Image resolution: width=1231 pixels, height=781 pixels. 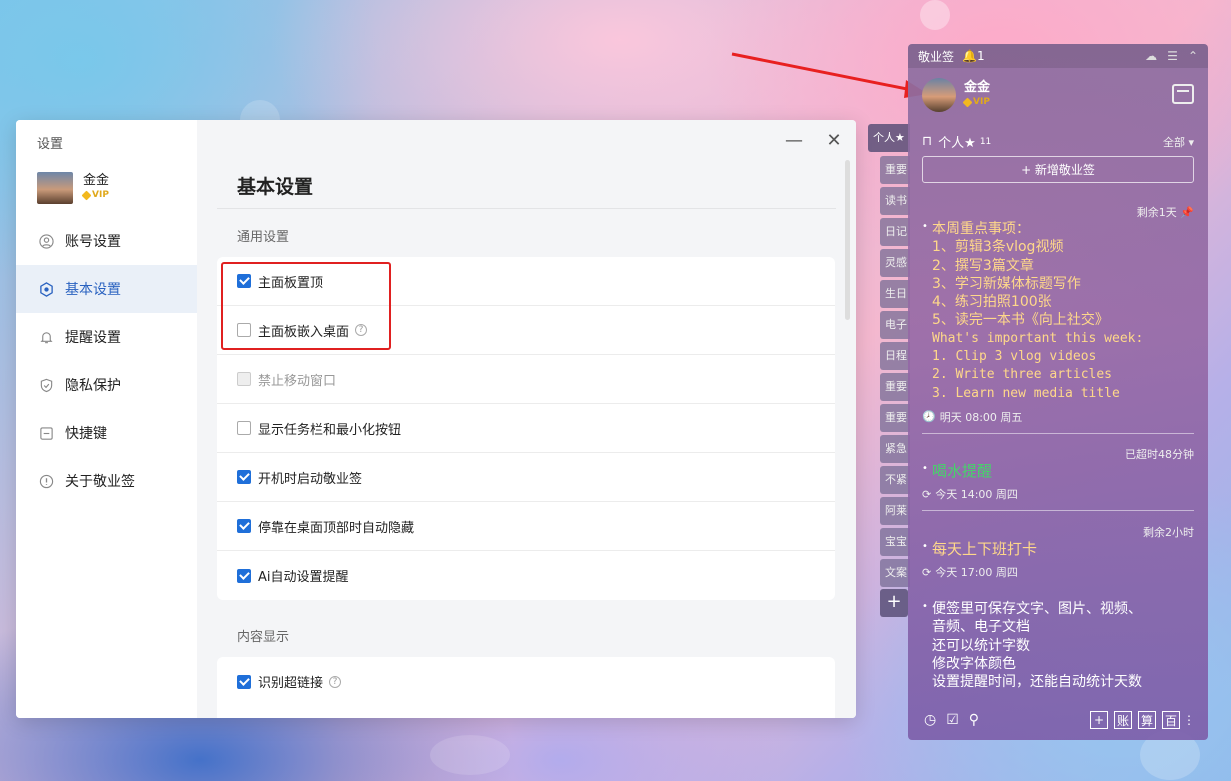 What do you see at coordinates (100, 482) in the screenshot?
I see `nav-label: 关于敬业签` at bounding box center [100, 482].